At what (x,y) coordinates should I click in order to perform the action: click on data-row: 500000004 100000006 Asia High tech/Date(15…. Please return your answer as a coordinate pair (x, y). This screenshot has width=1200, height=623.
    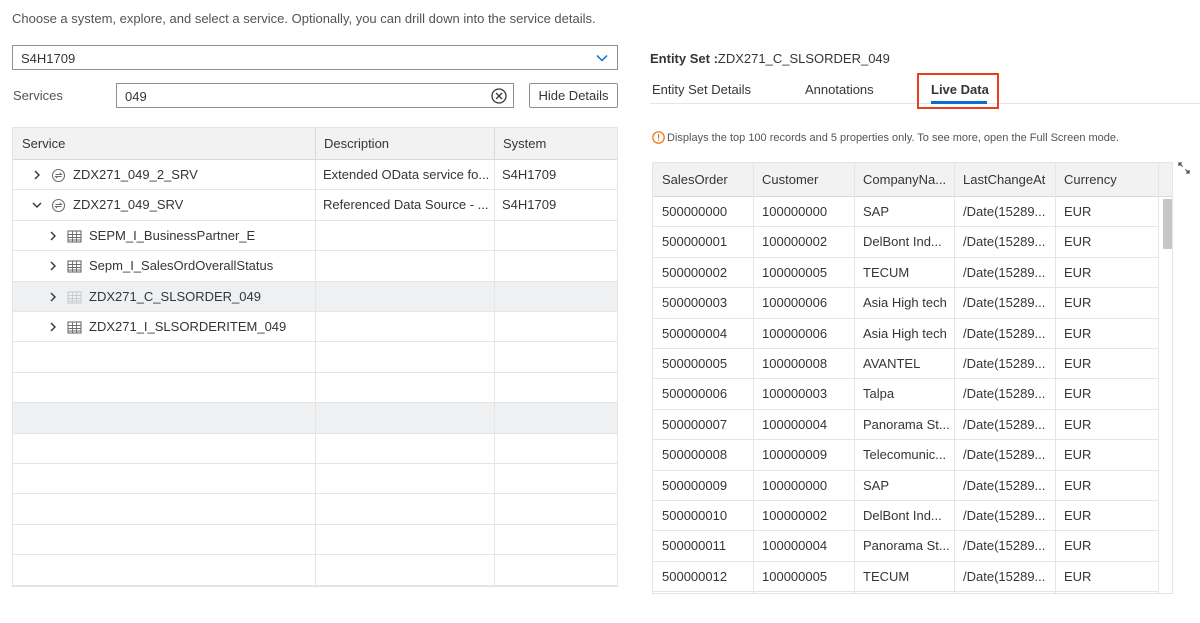
    Looking at the image, I should click on (905, 334).